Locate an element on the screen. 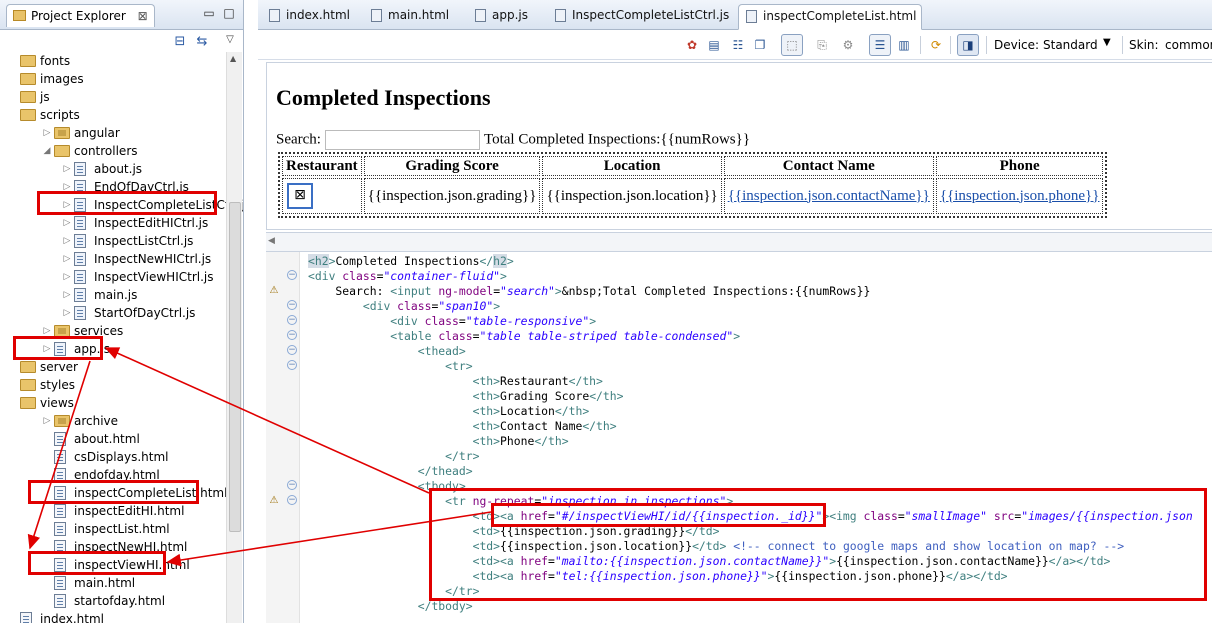  tree-item: styles is located at coordinates (113, 385).